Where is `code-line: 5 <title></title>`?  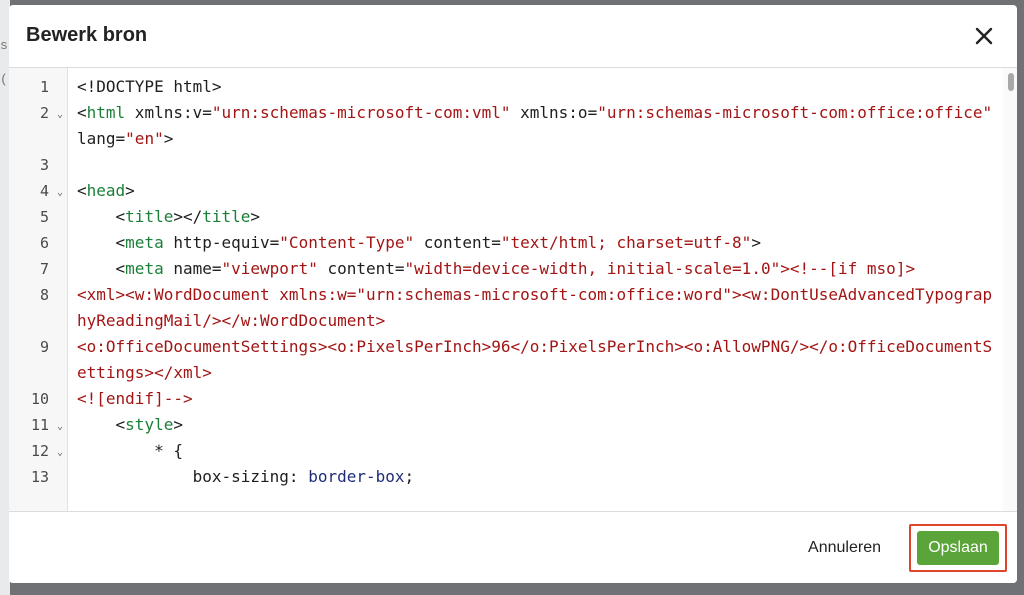 code-line: 5 <title></title> is located at coordinates (513, 217).